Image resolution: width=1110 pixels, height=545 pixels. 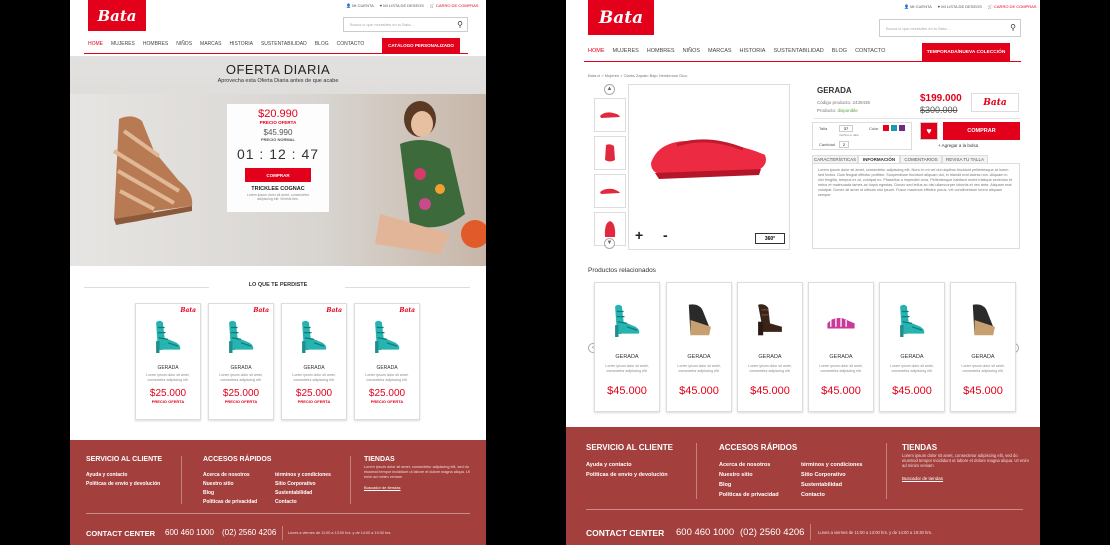 I want to click on missed-heading: LO QUE TE PERDISTE, so click(x=278, y=285).